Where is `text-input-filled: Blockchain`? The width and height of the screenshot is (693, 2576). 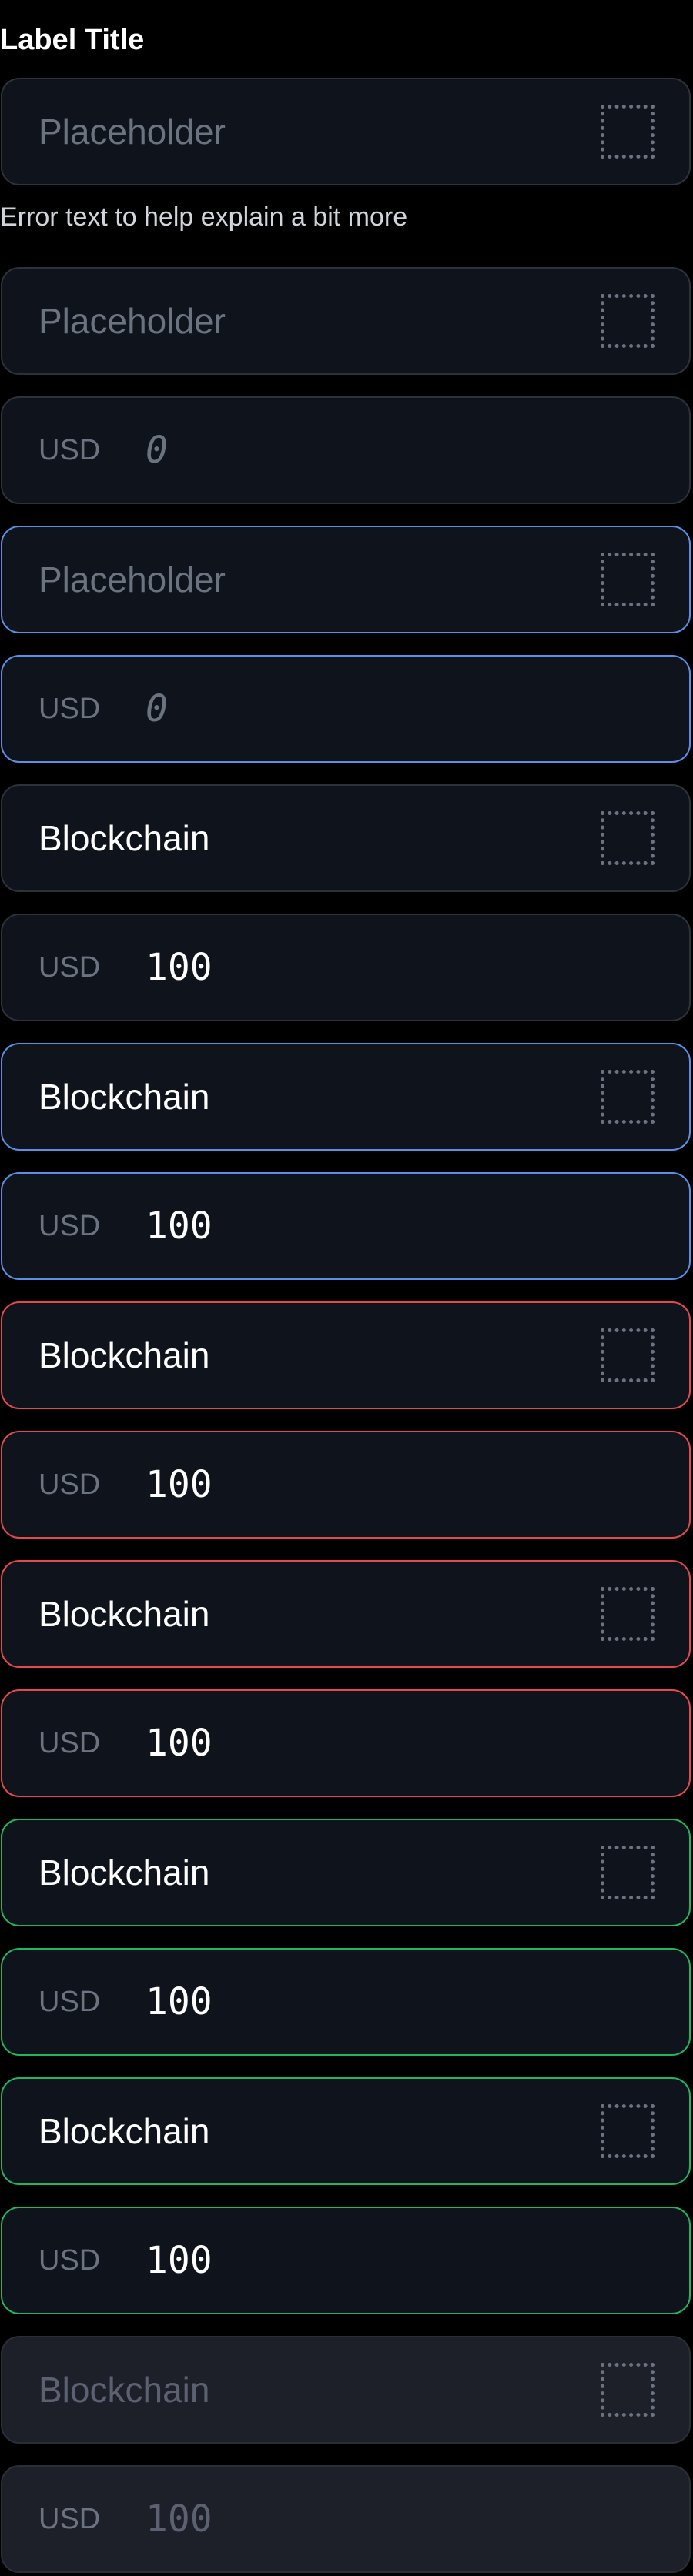 text-input-filled: Blockchain is located at coordinates (346, 838).